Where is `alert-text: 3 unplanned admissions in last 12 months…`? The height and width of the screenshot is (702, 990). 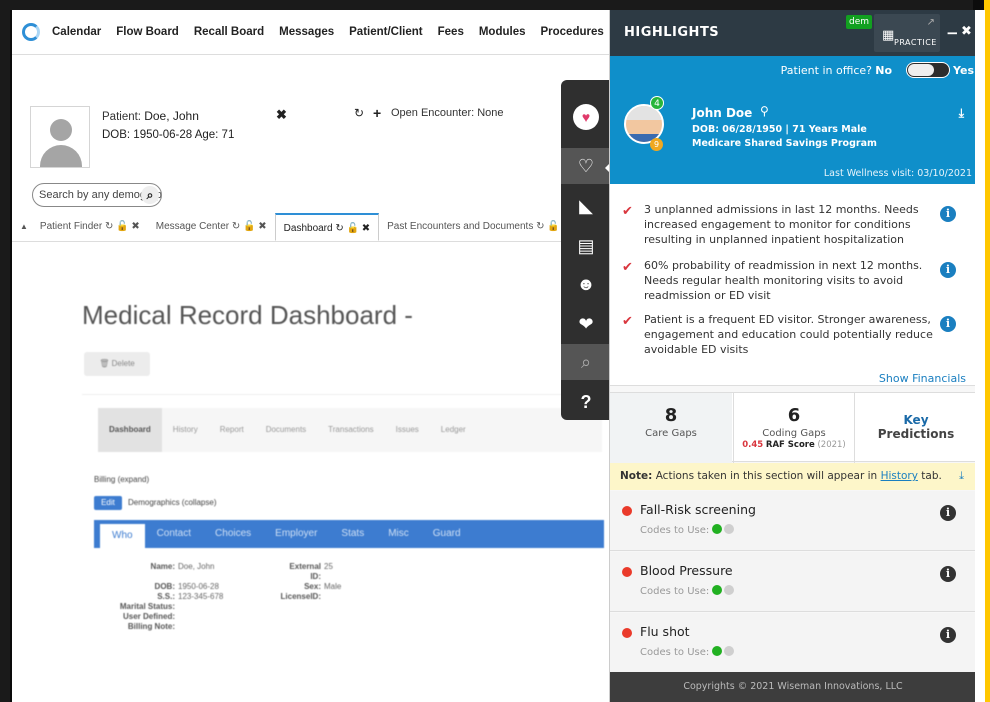
alert-text: 3 unplanned admissions in last 12 months… is located at coordinates (781, 224).